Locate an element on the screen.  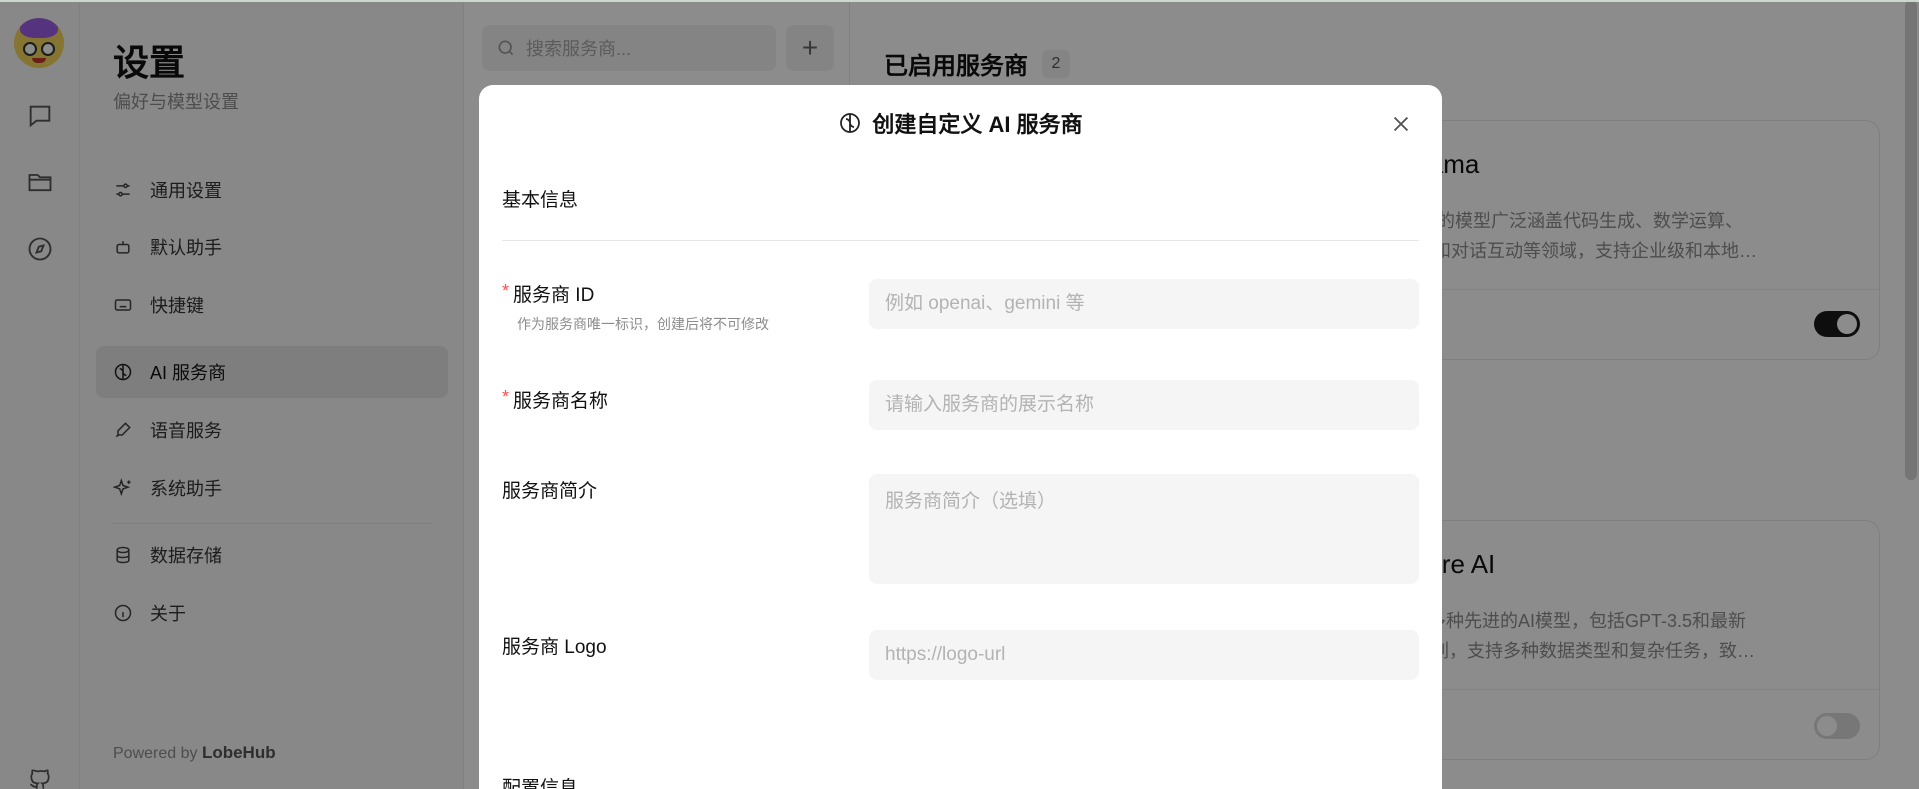
field-label-provider-name: * 服务商名称 is located at coordinates (555, 399).